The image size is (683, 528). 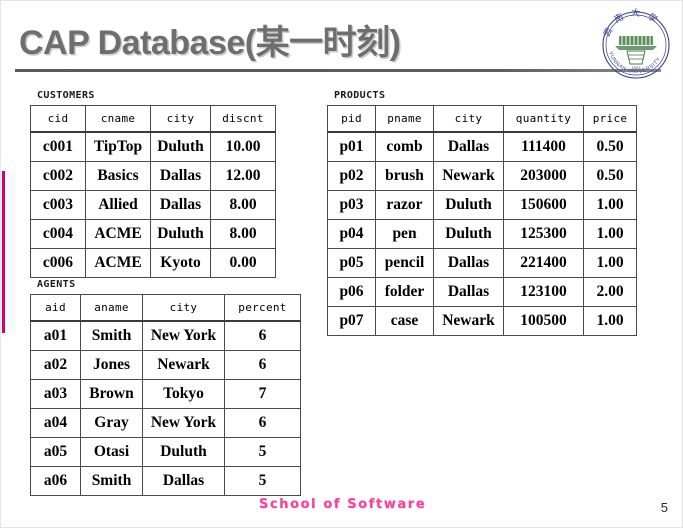 I want to click on column-header-pid: pid, so click(x=351, y=119).